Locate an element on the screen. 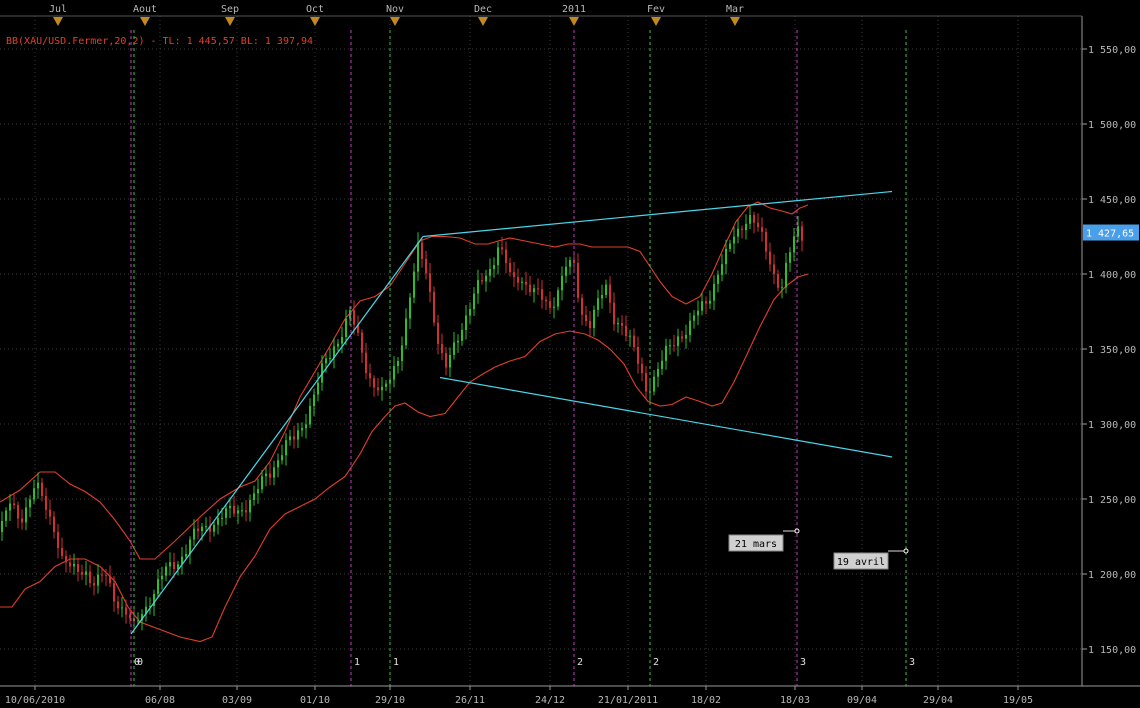  x-tick-label: 29/04 is located at coordinates (938, 700).